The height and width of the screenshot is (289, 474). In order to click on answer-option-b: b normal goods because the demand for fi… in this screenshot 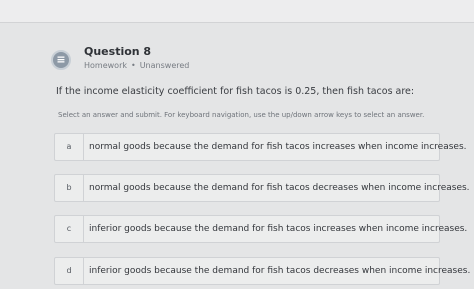, I will do `click(262, 188)`.